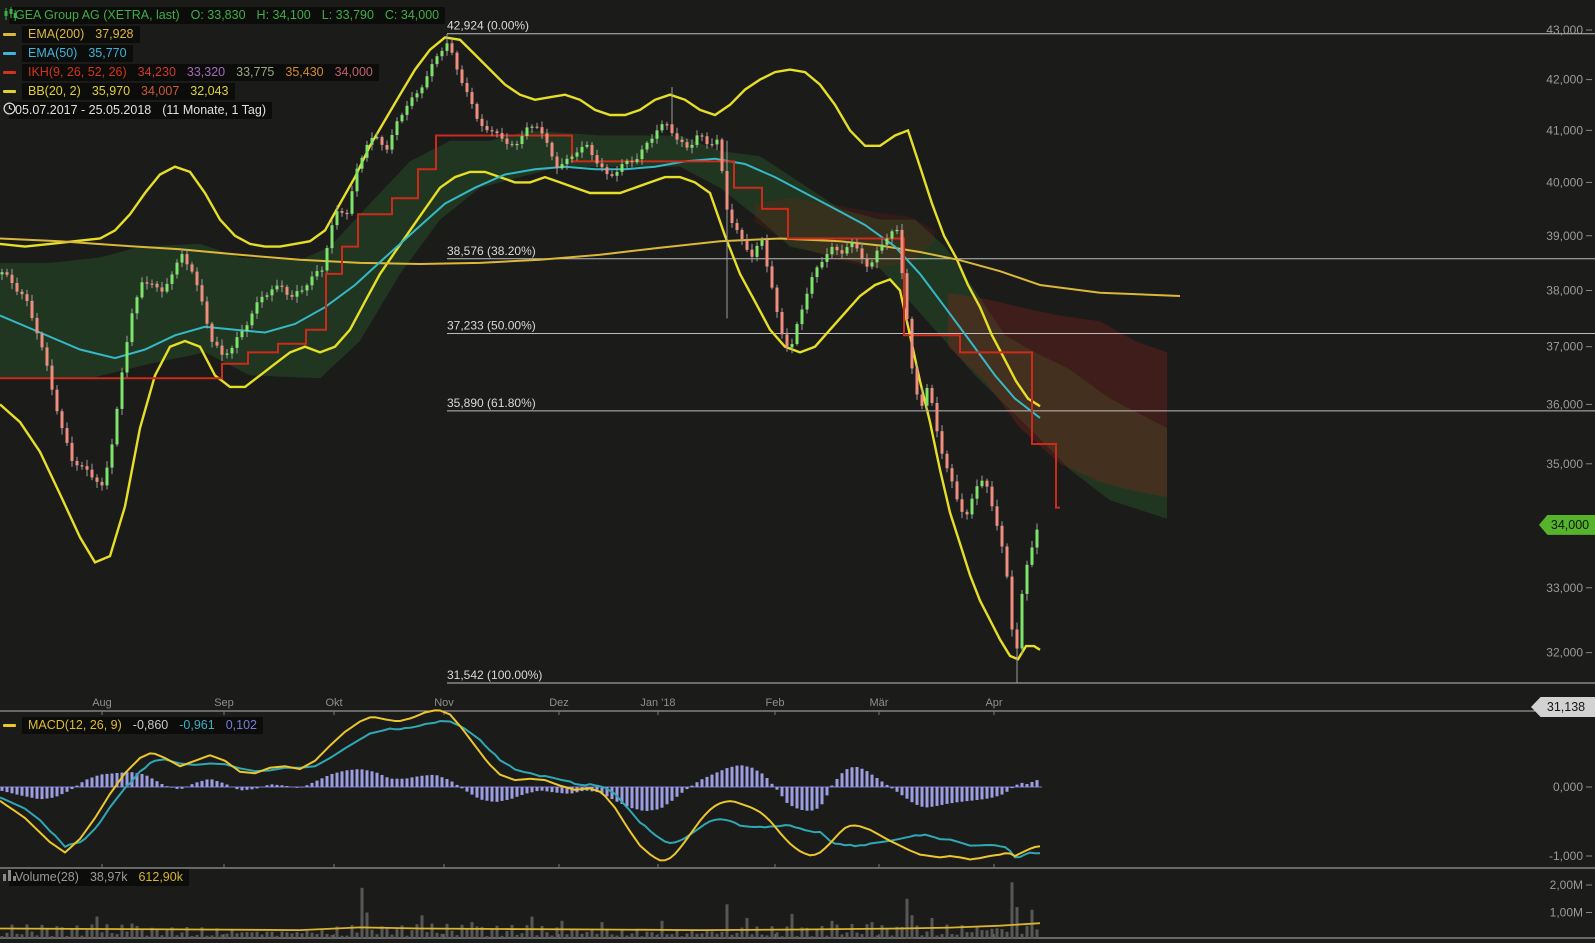 The height and width of the screenshot is (943, 1595). What do you see at coordinates (1566, 913) in the screenshot?
I see `axis-label: 1,00M` at bounding box center [1566, 913].